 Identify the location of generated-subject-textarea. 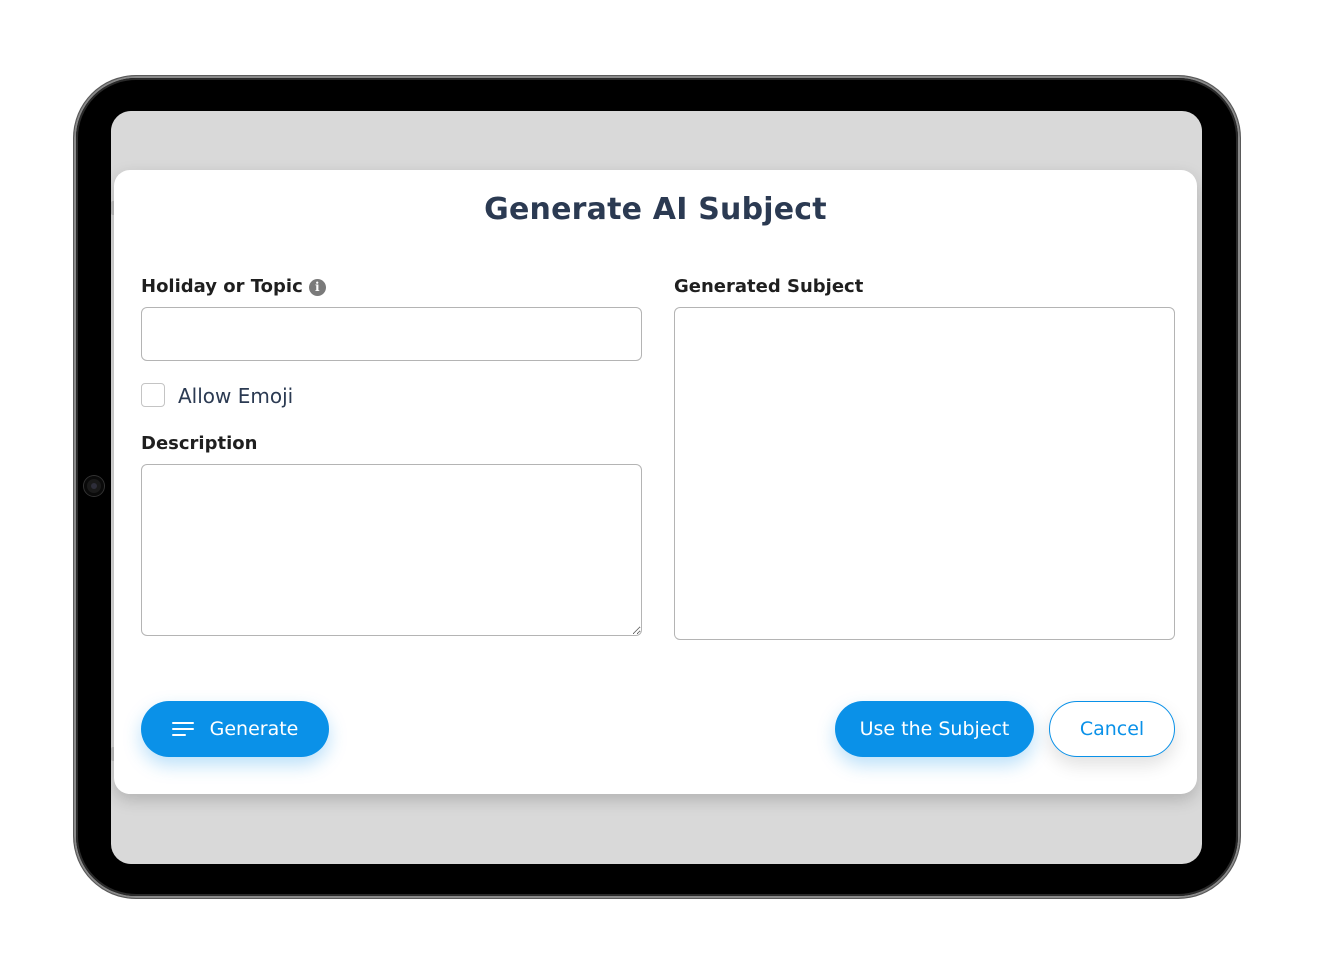
(924, 473).